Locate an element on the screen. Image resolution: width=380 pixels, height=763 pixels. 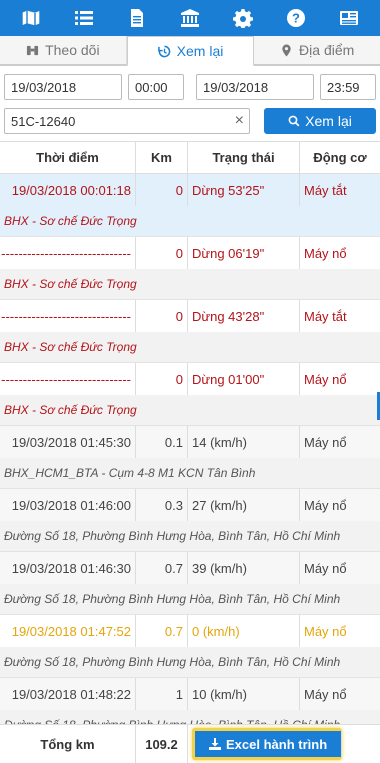
excel-export-label: Excel hành trình is located at coordinates (277, 744).